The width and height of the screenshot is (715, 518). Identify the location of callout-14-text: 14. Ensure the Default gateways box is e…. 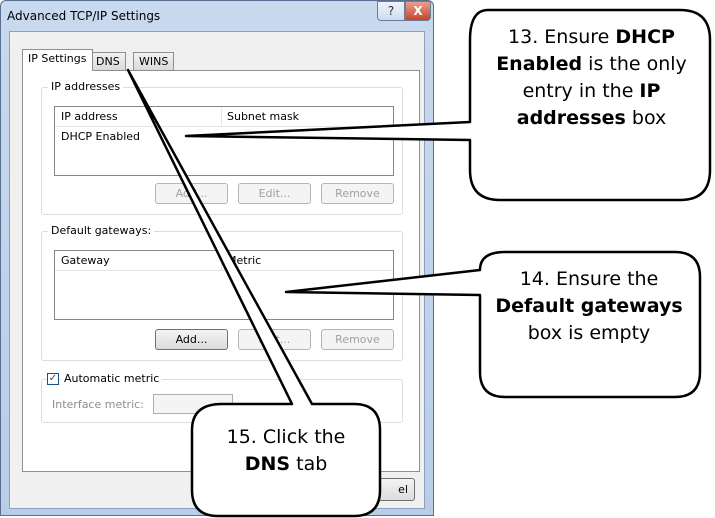
(589, 306).